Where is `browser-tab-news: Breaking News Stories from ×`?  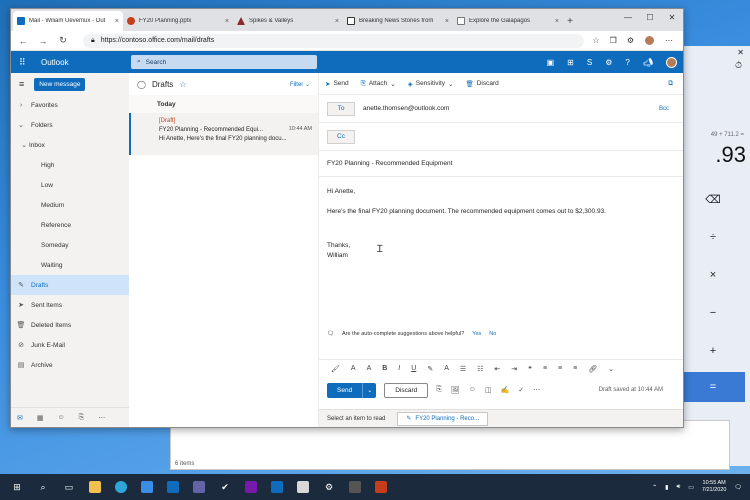 browser-tab-news: Breaking News Stories from × is located at coordinates (398, 21).